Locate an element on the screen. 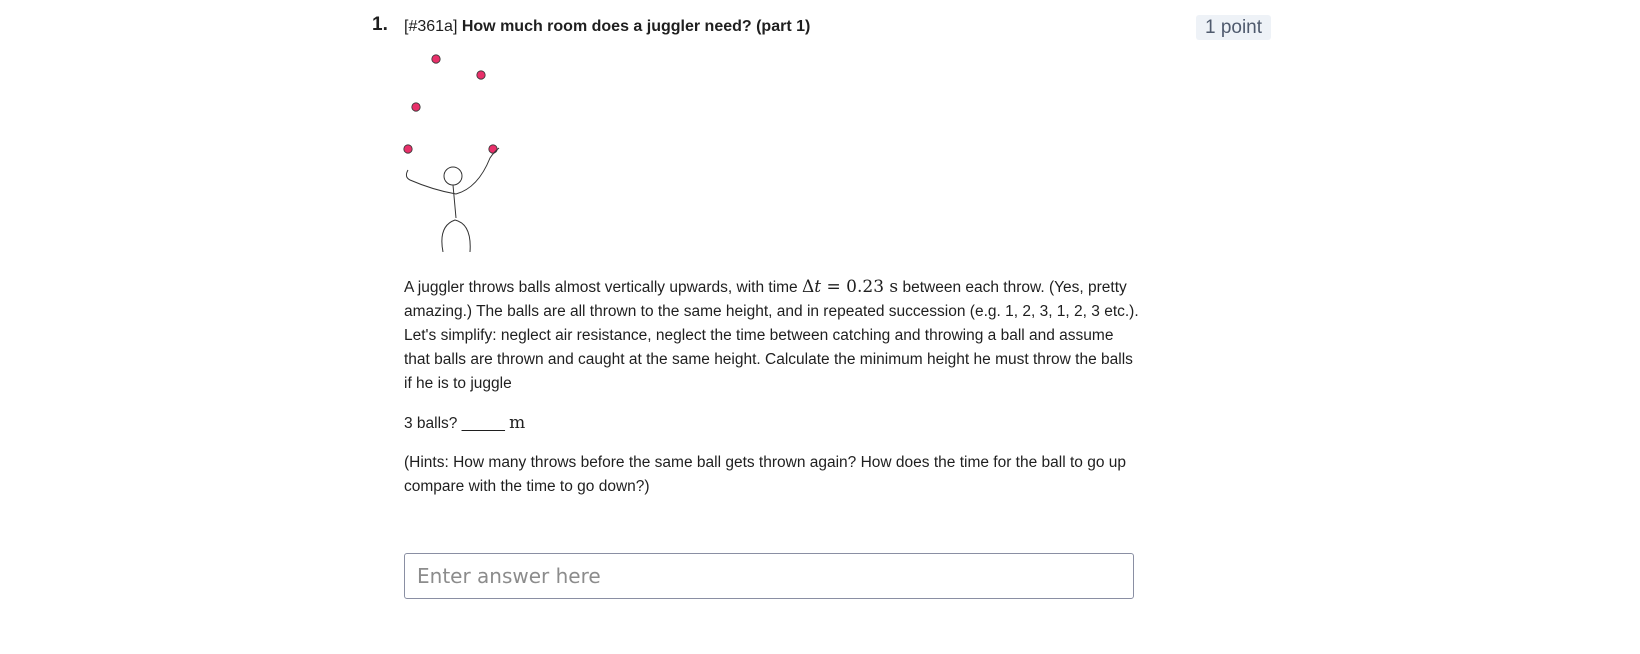  question-number: 1. is located at coordinates (380, 24).